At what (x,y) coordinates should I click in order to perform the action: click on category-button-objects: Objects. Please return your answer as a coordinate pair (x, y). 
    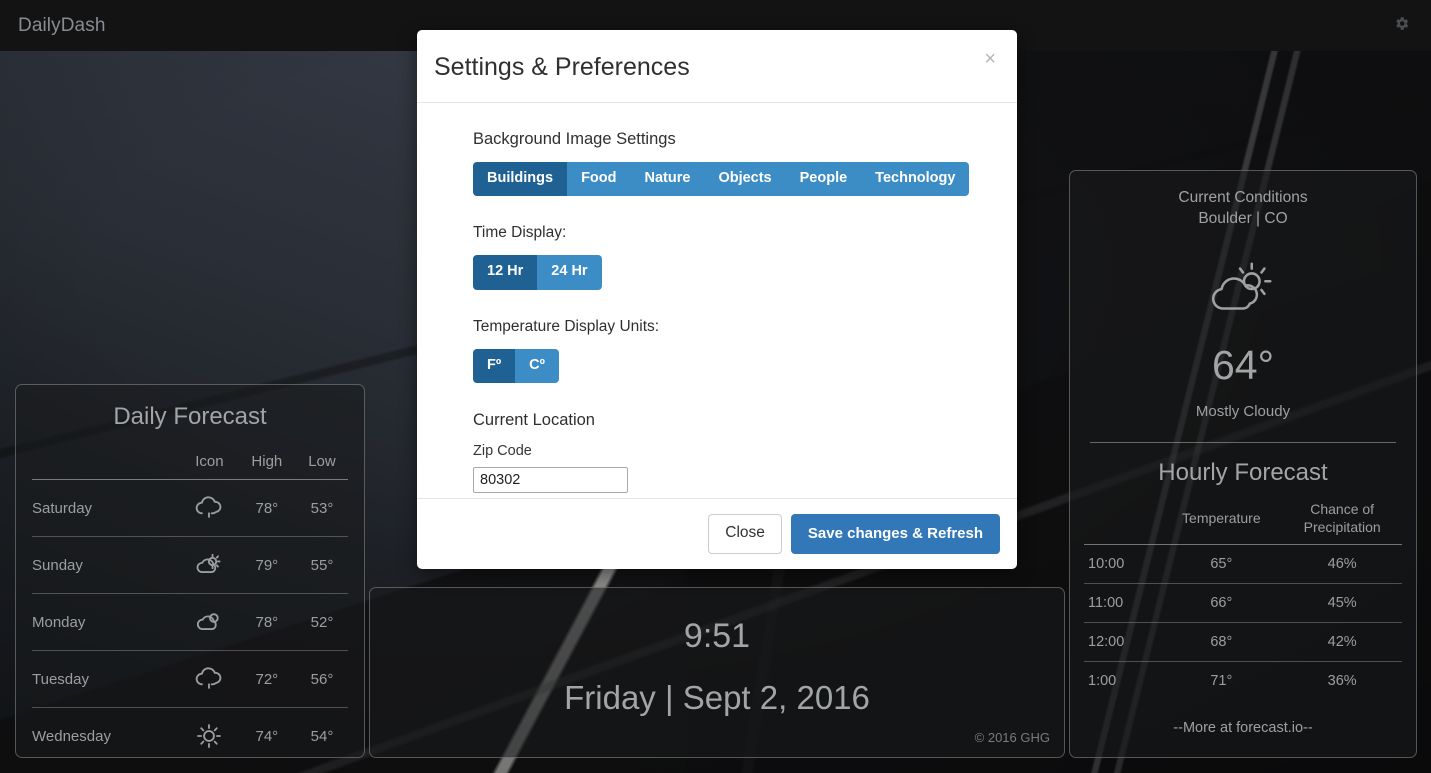
    Looking at the image, I should click on (745, 179).